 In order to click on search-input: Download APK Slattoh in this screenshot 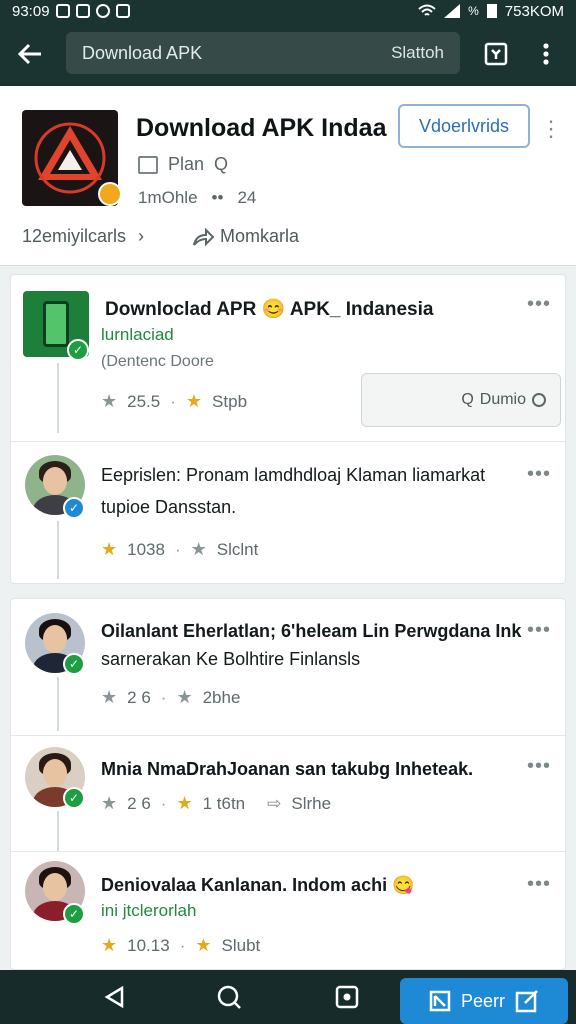, I will do `click(263, 53)`.